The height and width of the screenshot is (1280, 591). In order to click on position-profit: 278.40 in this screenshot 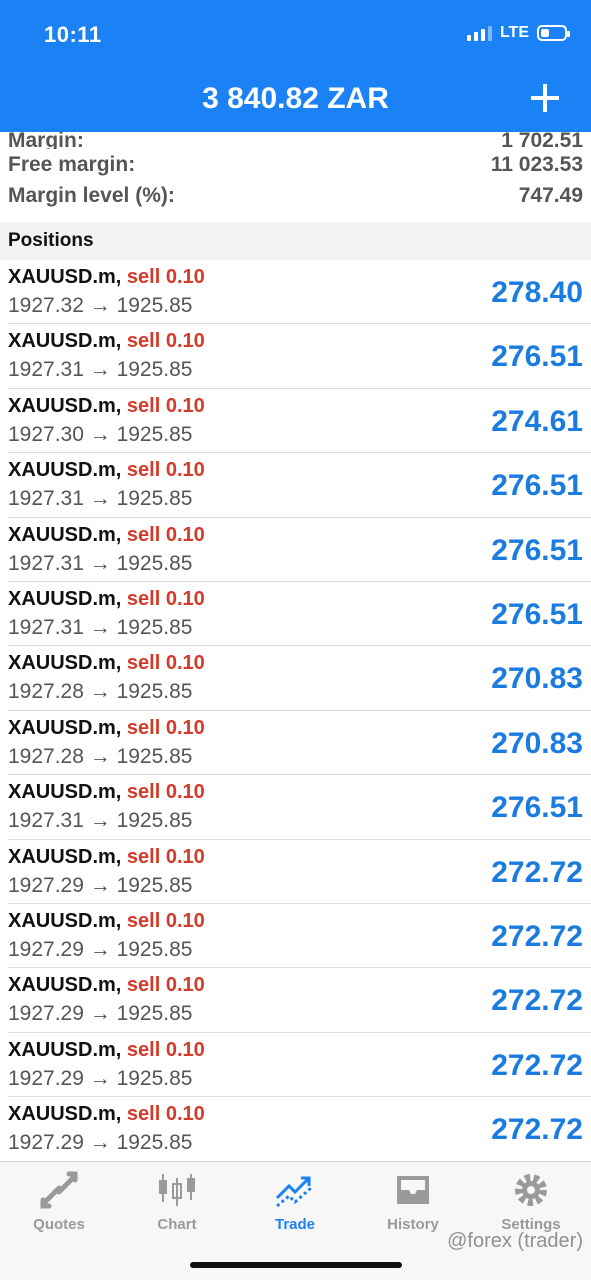, I will do `click(537, 292)`.